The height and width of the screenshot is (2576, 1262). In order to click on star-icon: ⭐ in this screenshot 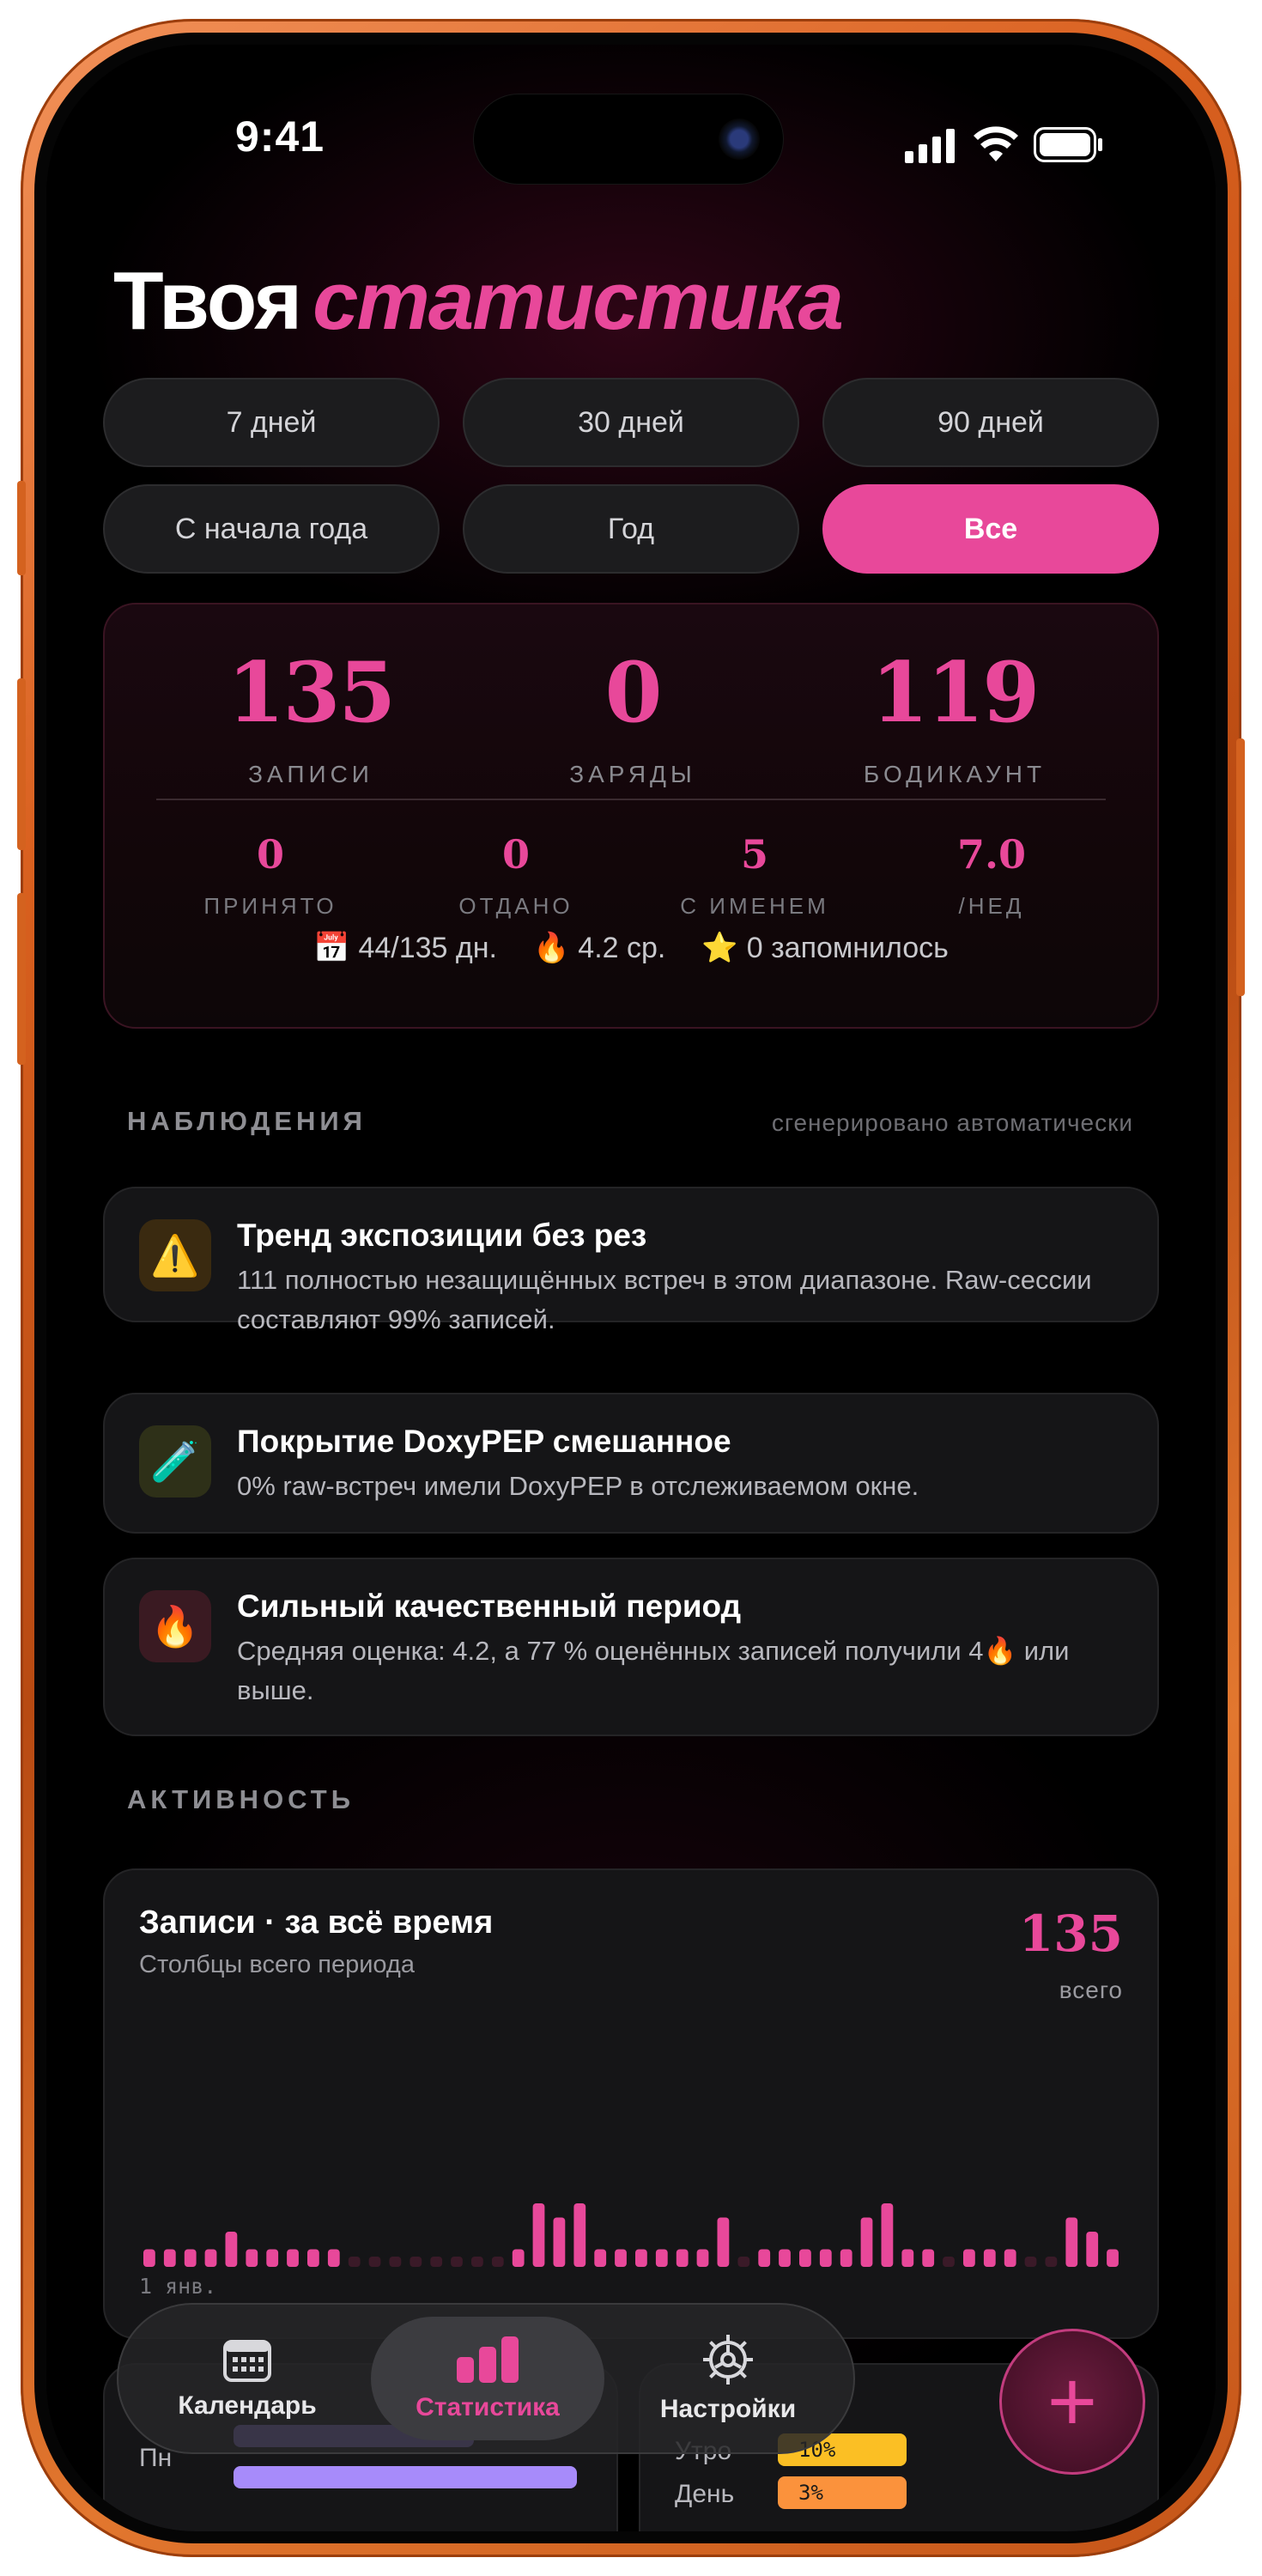, I will do `click(720, 948)`.